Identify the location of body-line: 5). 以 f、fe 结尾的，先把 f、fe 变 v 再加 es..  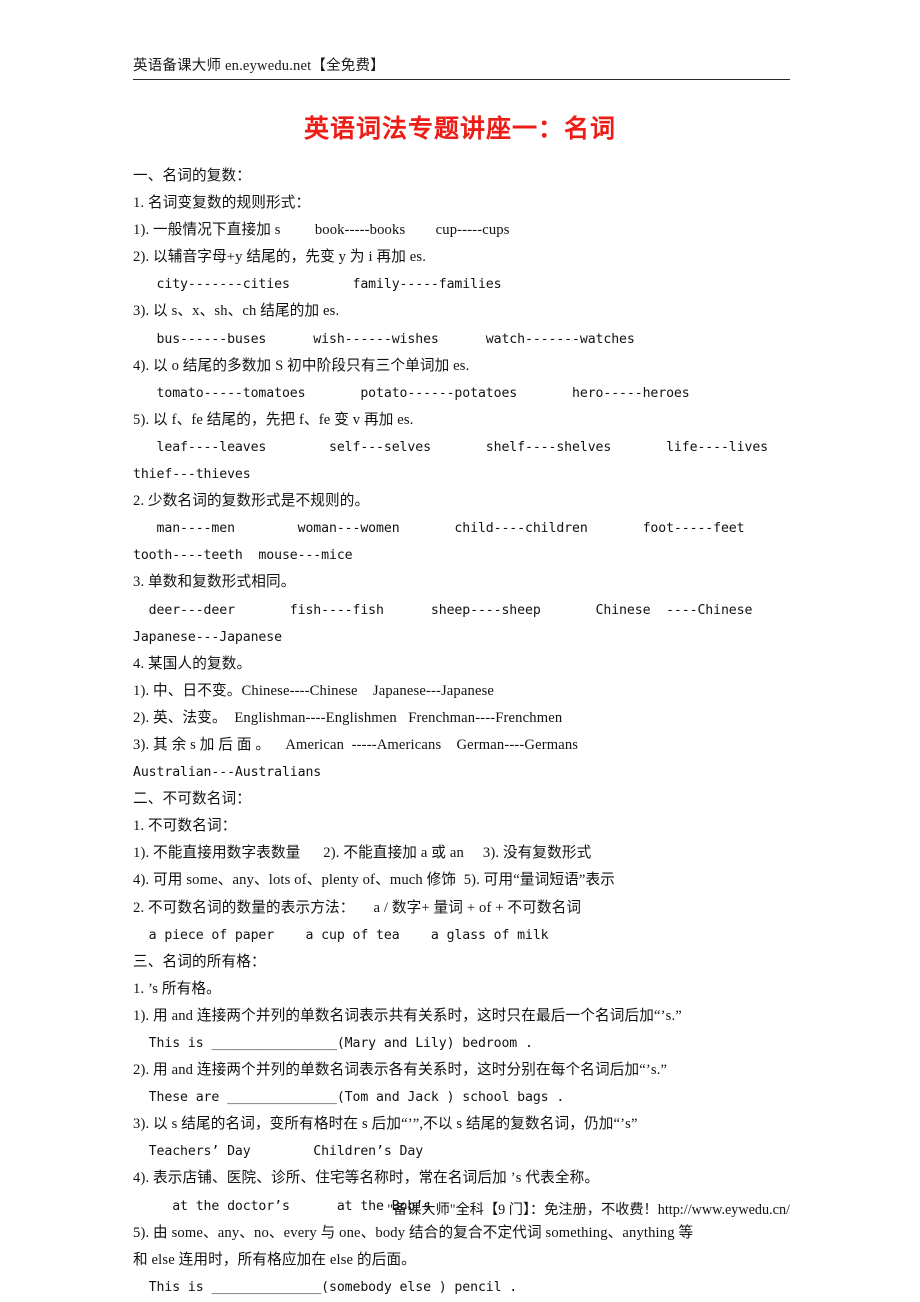
(273, 419).